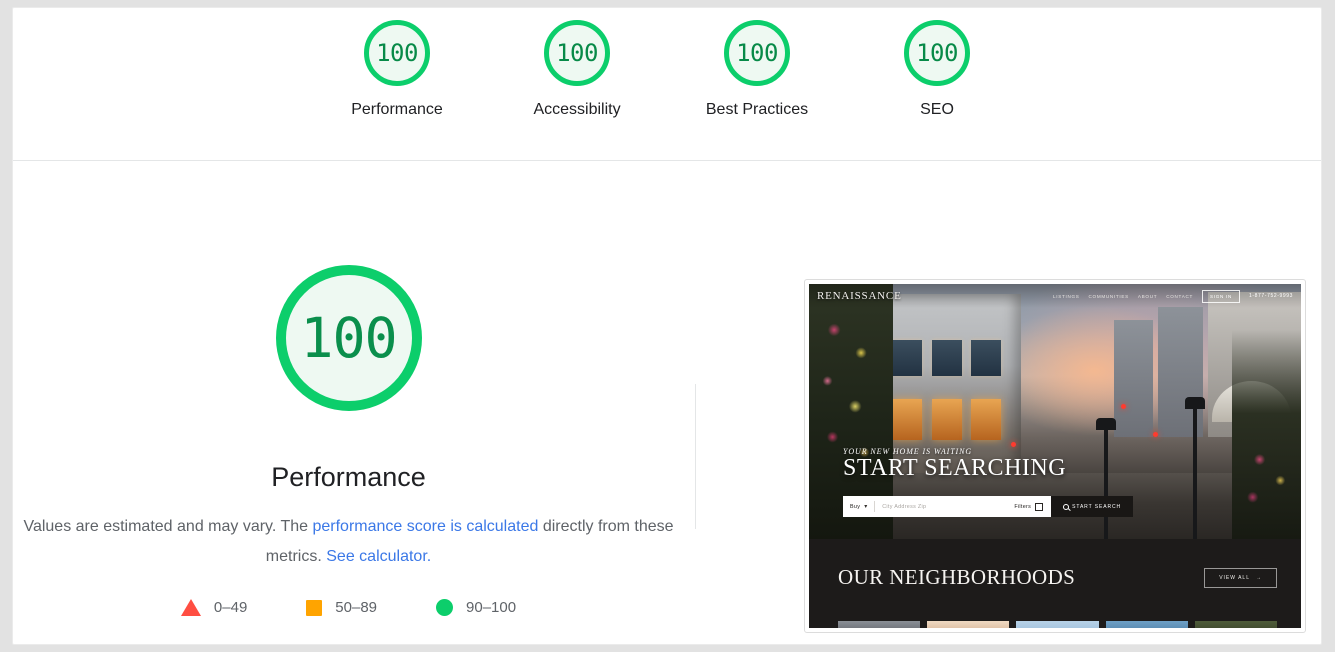  I want to click on performance-score-calculated-link: performance score is calculated, so click(425, 526).